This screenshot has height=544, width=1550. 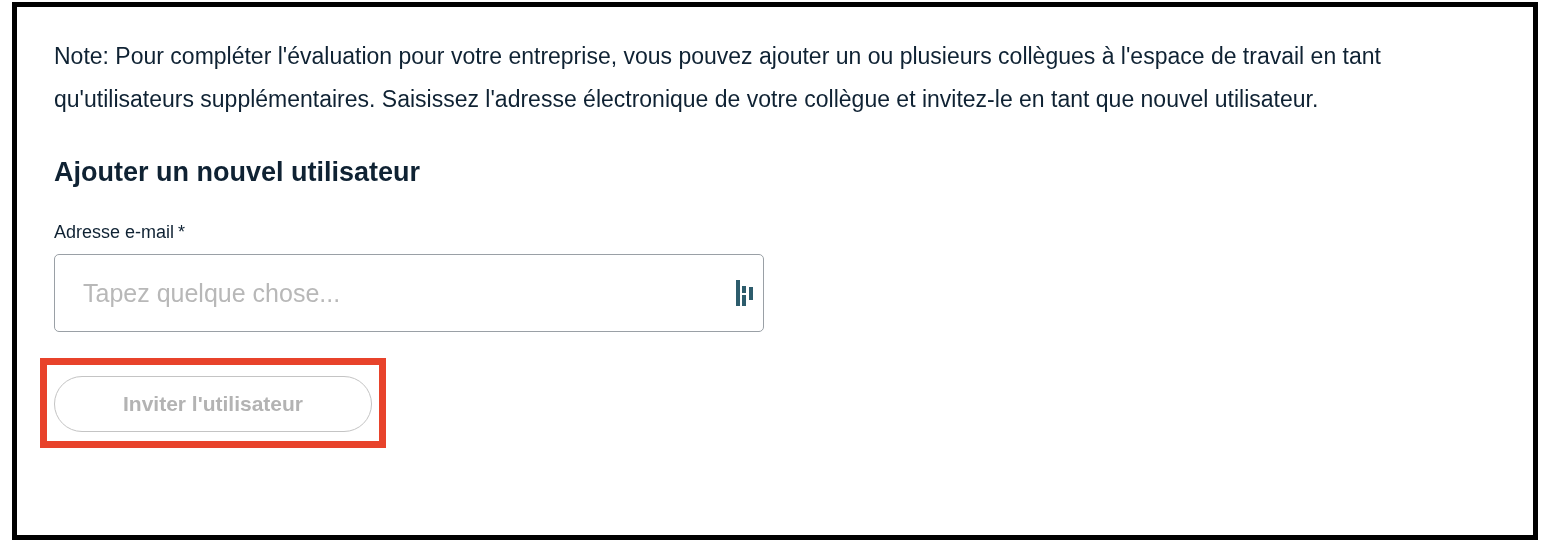 What do you see at coordinates (718, 78) in the screenshot?
I see `note-text: Note: Pour compléter l'évaluation pour votre entreprise, vous pouvez ajouter un ou plusieurs collègues à l'espace de travail en tant qu'utilisateurs supplémentaires. Saisissez l'adresse électronique de votre collègue et invitez-le en tant que nouvel utilisateur.` at bounding box center [718, 78].